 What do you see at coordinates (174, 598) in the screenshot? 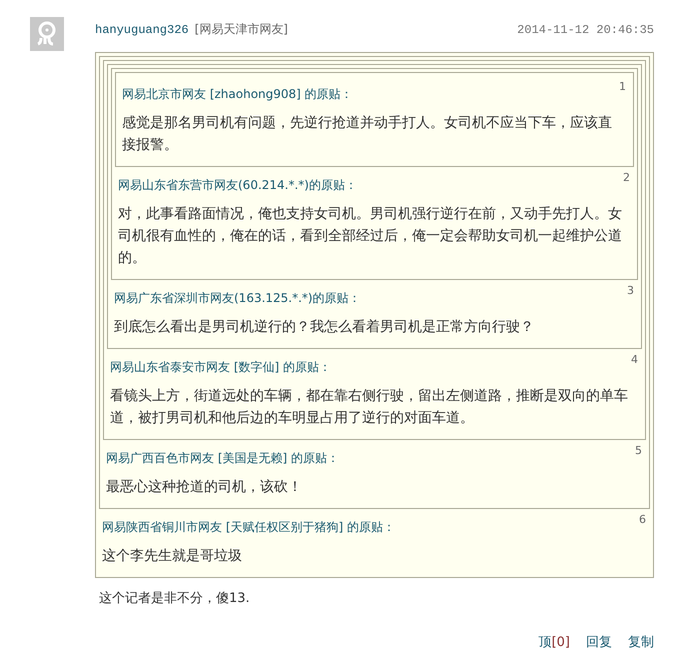
I see `comment-text: 这个记者是非不分，傻13.` at bounding box center [174, 598].